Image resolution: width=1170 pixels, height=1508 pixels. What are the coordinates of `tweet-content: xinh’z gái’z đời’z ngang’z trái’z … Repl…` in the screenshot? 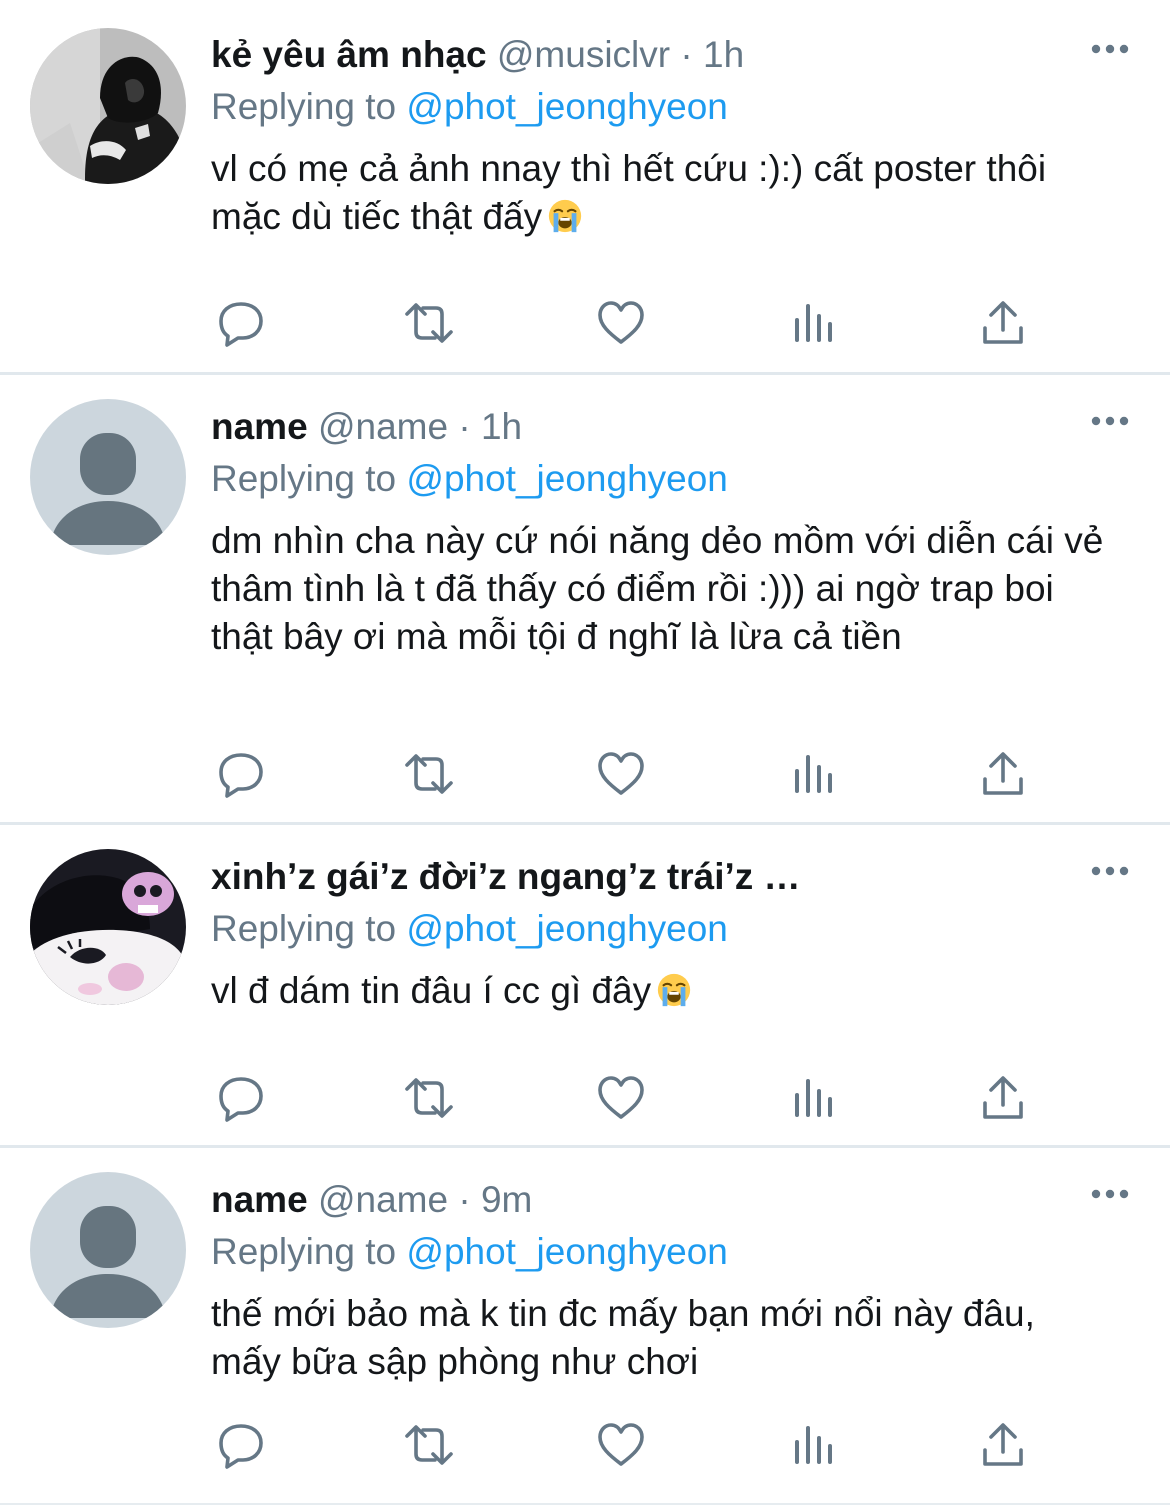 It's located at (670, 935).